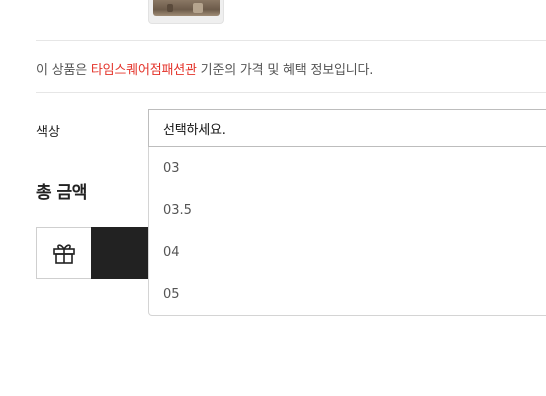 The width and height of the screenshot is (546, 396). I want to click on total-price-label: 총 금액, so click(61, 193).